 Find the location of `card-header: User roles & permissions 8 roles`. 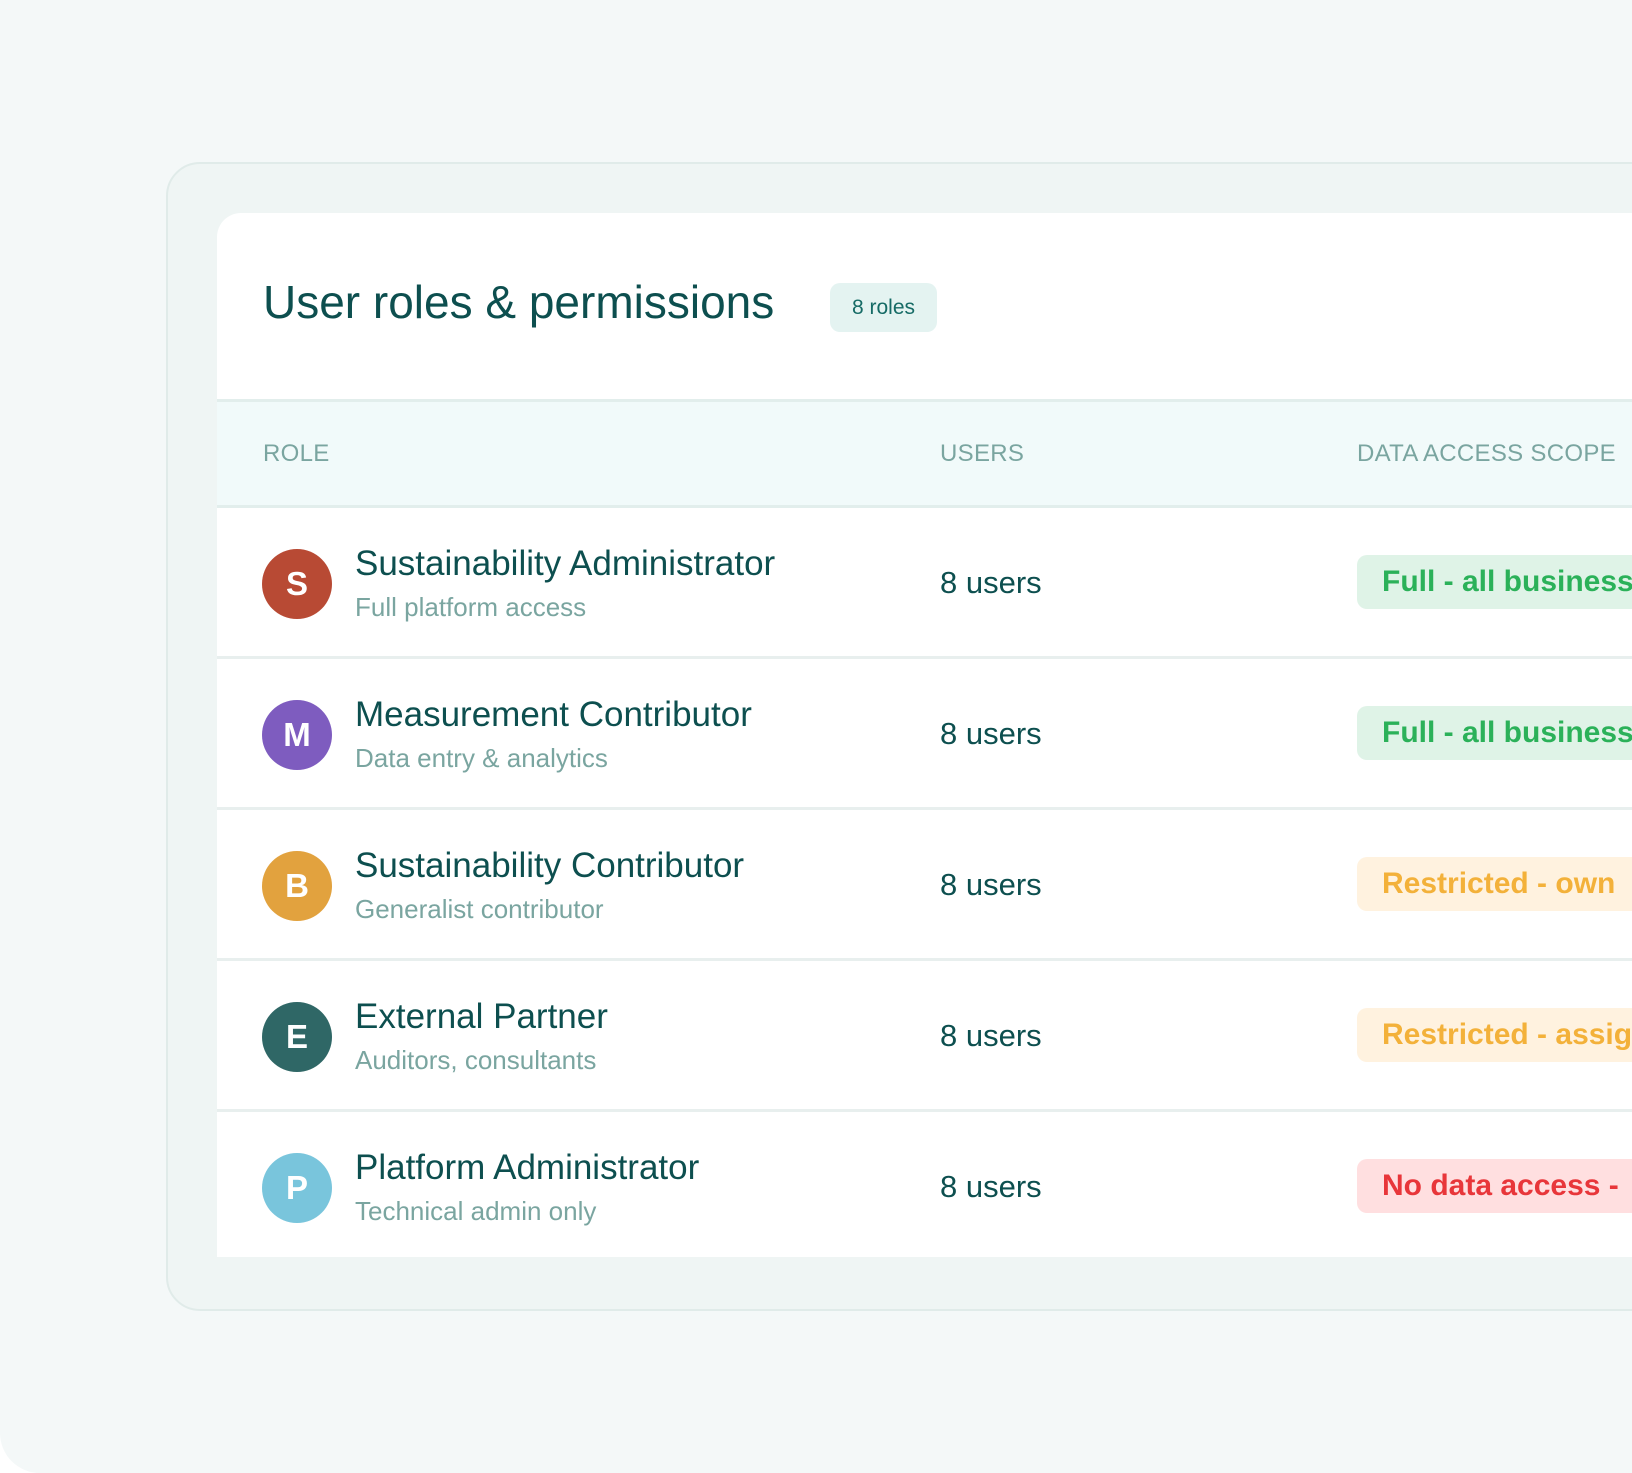

card-header: User roles & permissions 8 roles is located at coordinates (924, 307).